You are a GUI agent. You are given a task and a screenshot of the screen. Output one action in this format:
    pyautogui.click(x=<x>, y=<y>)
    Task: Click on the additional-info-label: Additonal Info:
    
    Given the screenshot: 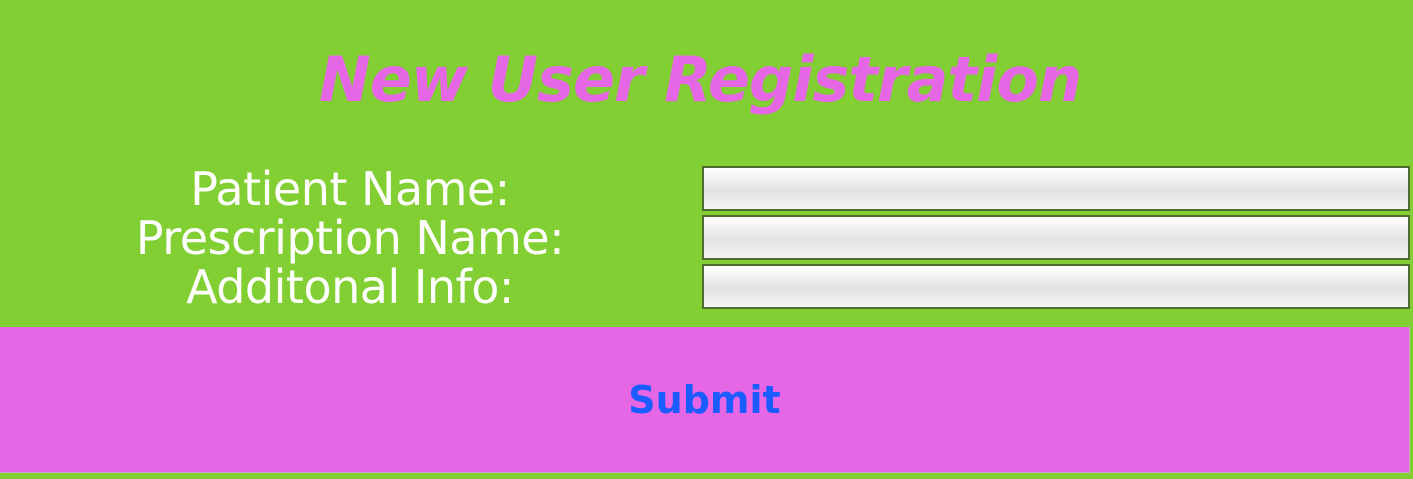 What is the action you would take?
    pyautogui.click(x=350, y=287)
    